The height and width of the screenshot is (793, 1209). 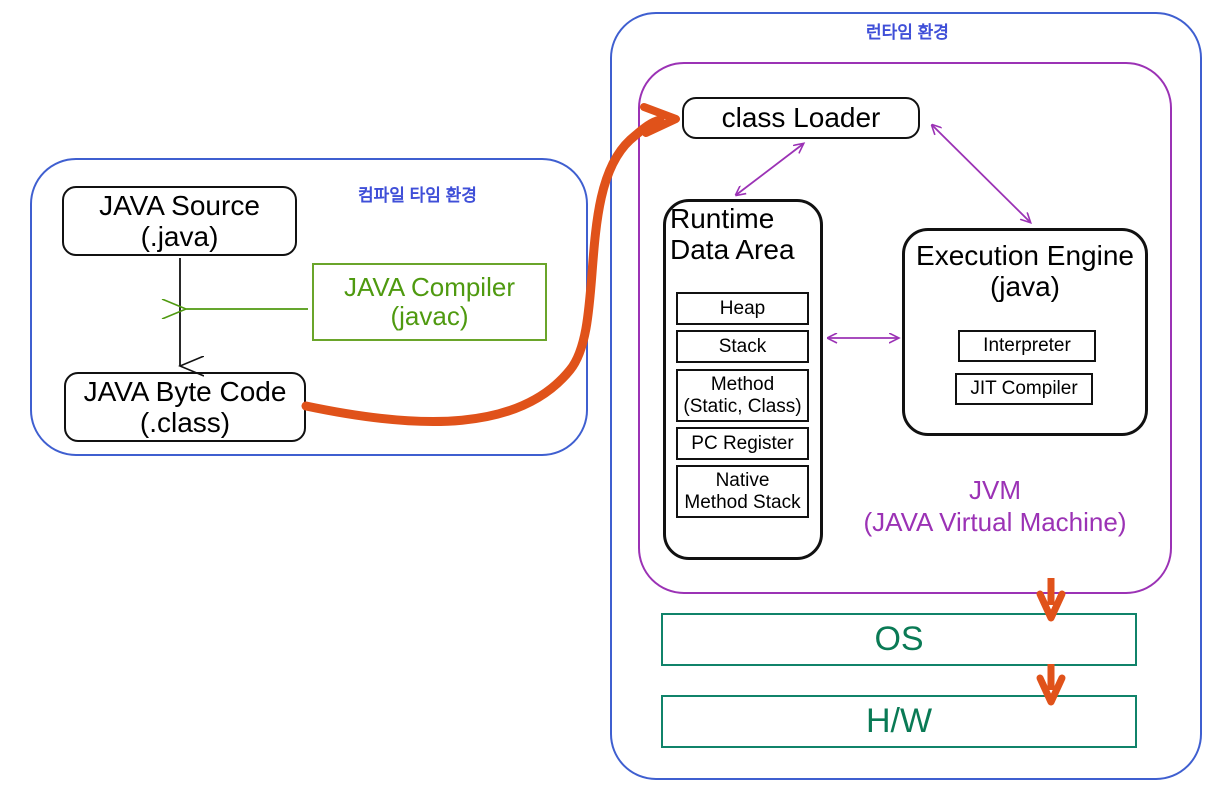 What do you see at coordinates (429, 286) in the screenshot?
I see `java-compiler-line1: JAVA Compiler` at bounding box center [429, 286].